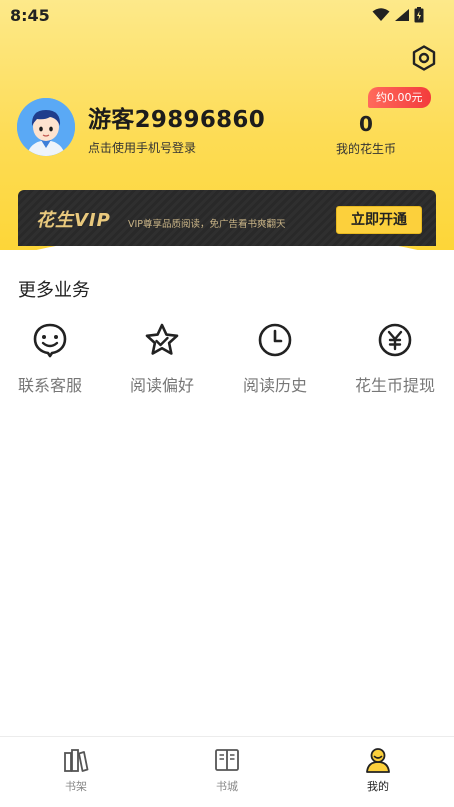 This screenshot has width=454, height=807. I want to click on nav-bookshelf: 书架, so click(76, 770).